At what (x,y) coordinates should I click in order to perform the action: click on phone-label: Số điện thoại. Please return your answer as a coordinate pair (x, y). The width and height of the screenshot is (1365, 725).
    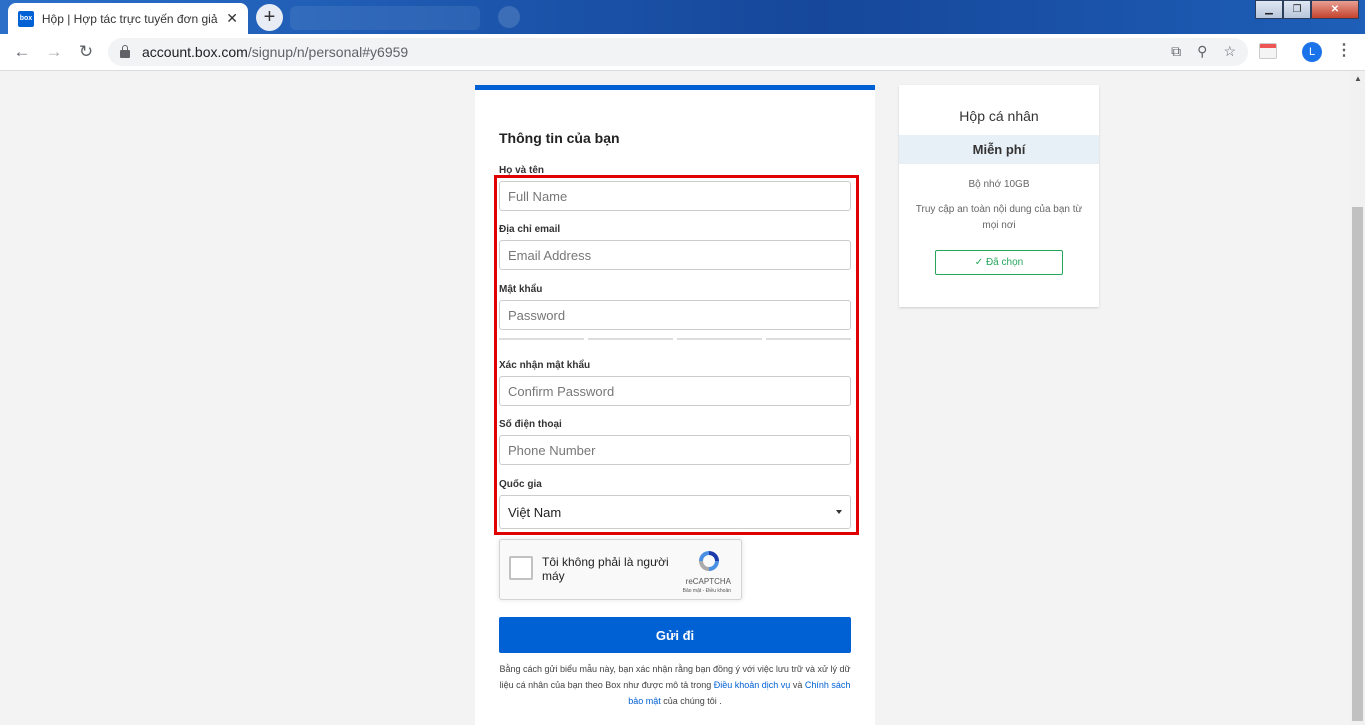
    Looking at the image, I should click on (530, 424).